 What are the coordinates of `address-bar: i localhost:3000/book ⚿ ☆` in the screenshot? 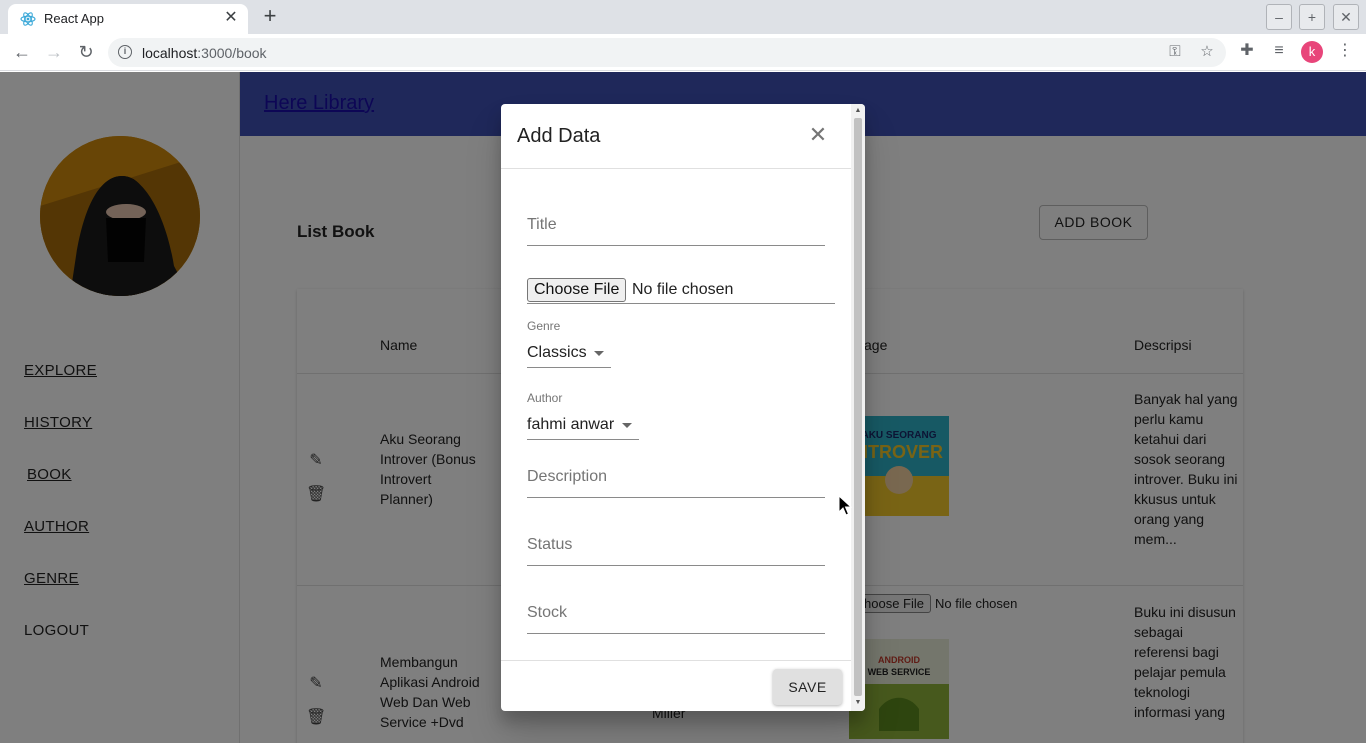 It's located at (667, 52).